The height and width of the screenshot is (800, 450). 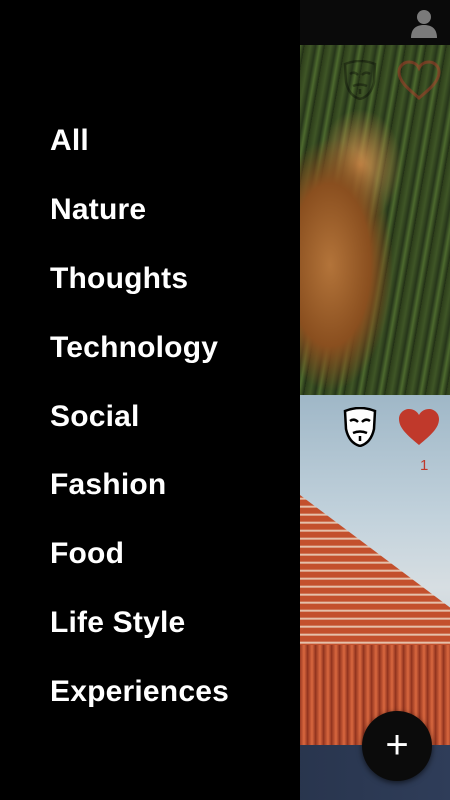 I want to click on category-item-fashion: Fashion, so click(x=139, y=485).